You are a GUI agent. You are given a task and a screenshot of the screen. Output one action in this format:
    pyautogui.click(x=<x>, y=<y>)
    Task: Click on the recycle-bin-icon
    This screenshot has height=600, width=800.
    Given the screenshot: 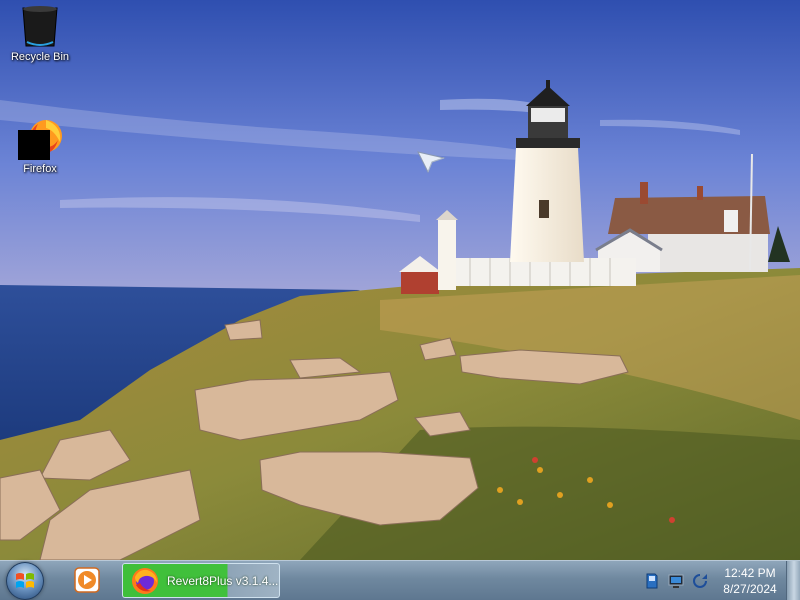 What is the action you would take?
    pyautogui.click(x=40, y=26)
    